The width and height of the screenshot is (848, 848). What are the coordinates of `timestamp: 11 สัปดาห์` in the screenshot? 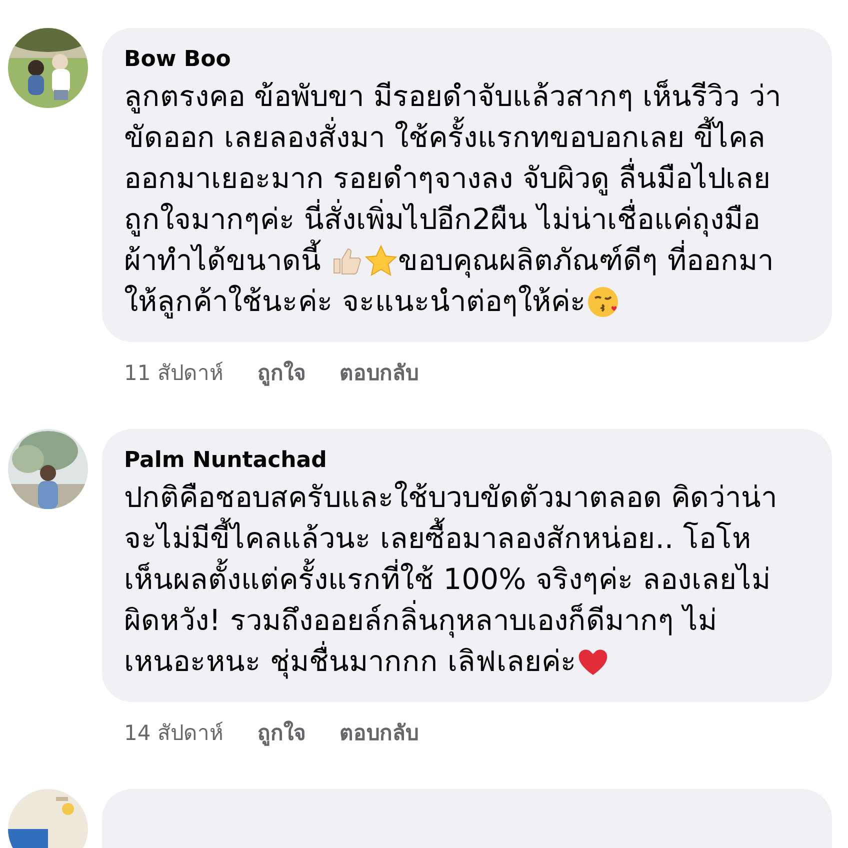 It's located at (174, 373).